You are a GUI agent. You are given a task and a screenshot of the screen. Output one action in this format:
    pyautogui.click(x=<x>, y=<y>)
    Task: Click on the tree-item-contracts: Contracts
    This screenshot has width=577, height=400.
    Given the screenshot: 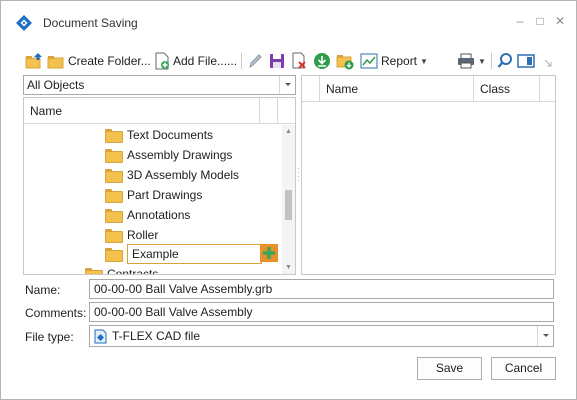 What is the action you would take?
    pyautogui.click(x=122, y=269)
    